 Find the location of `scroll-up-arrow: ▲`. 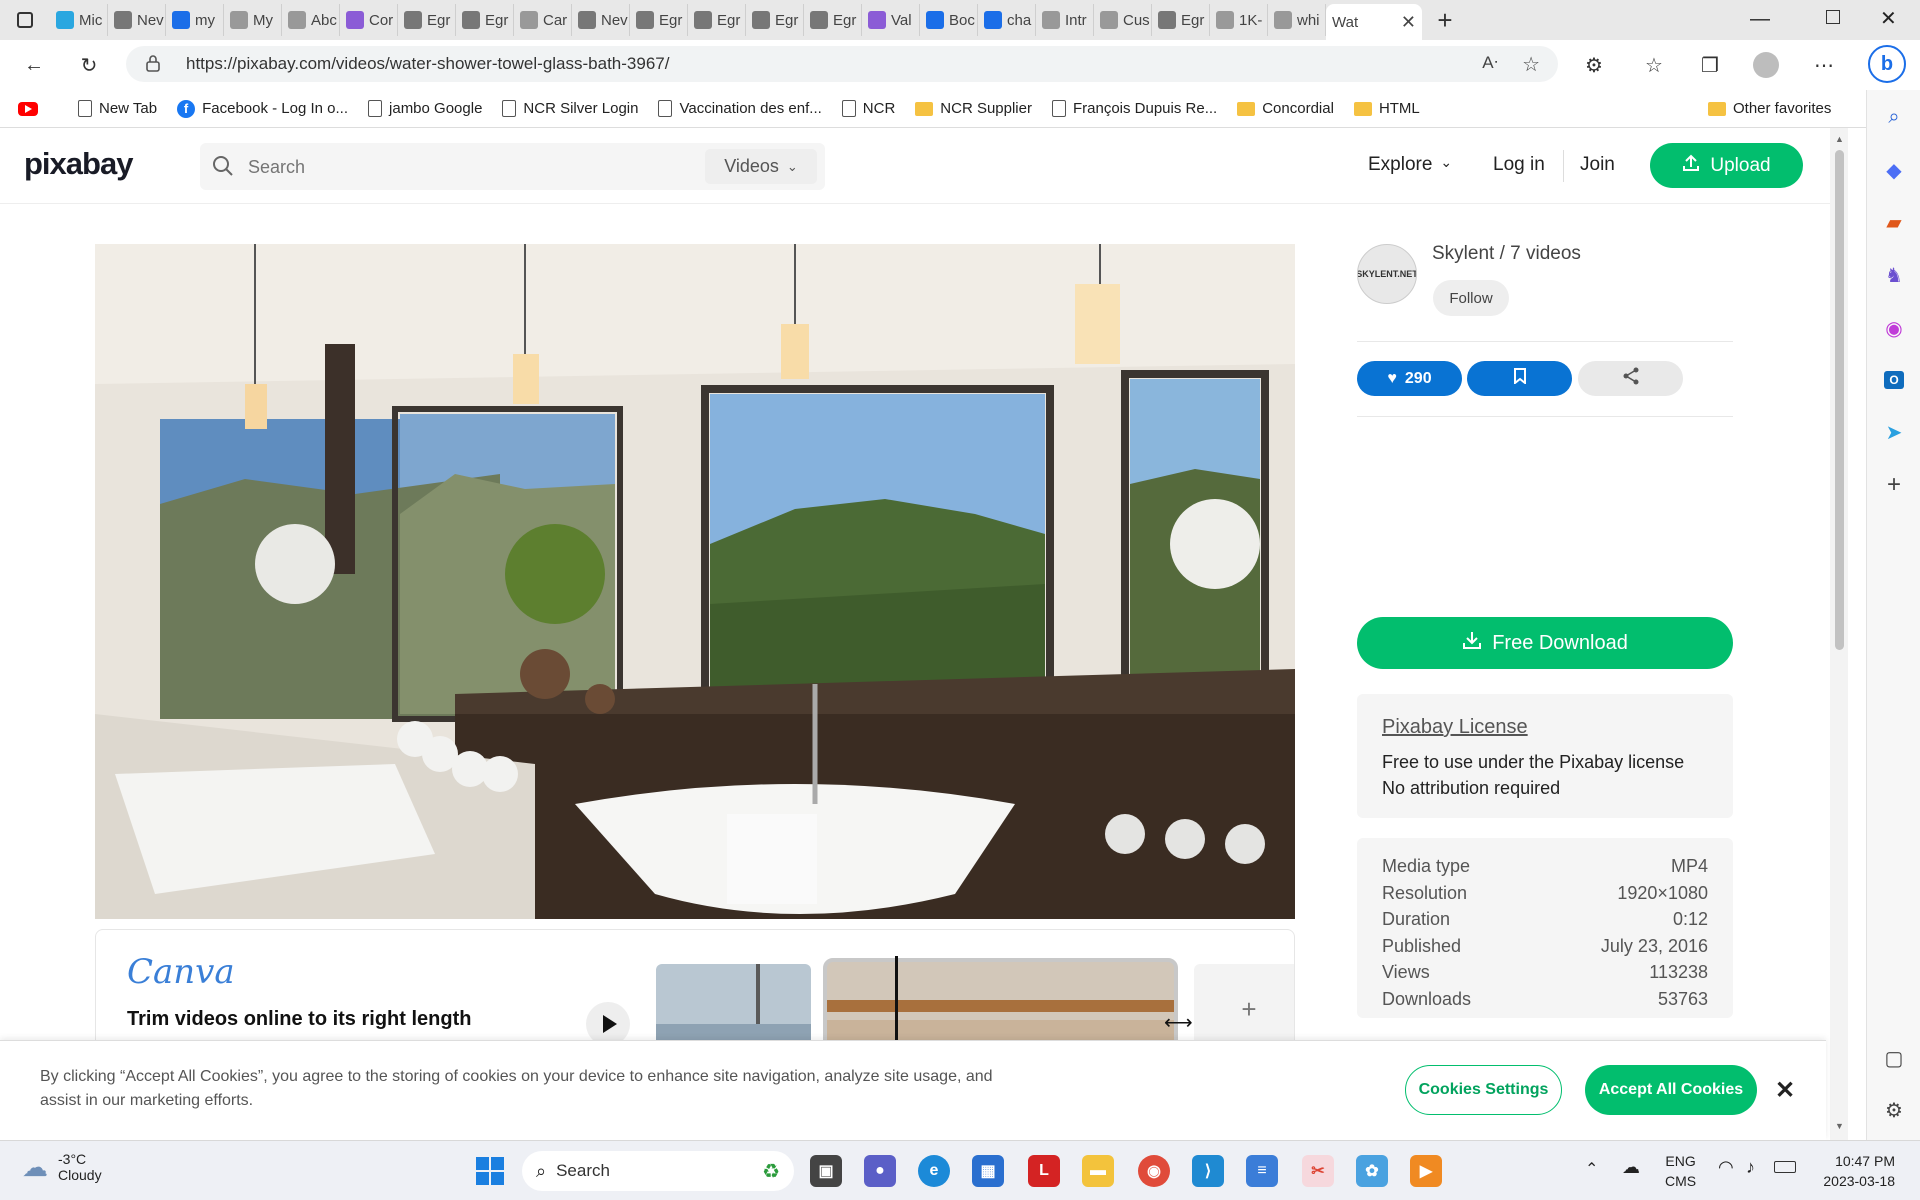

scroll-up-arrow: ▲ is located at coordinates (1839, 139).